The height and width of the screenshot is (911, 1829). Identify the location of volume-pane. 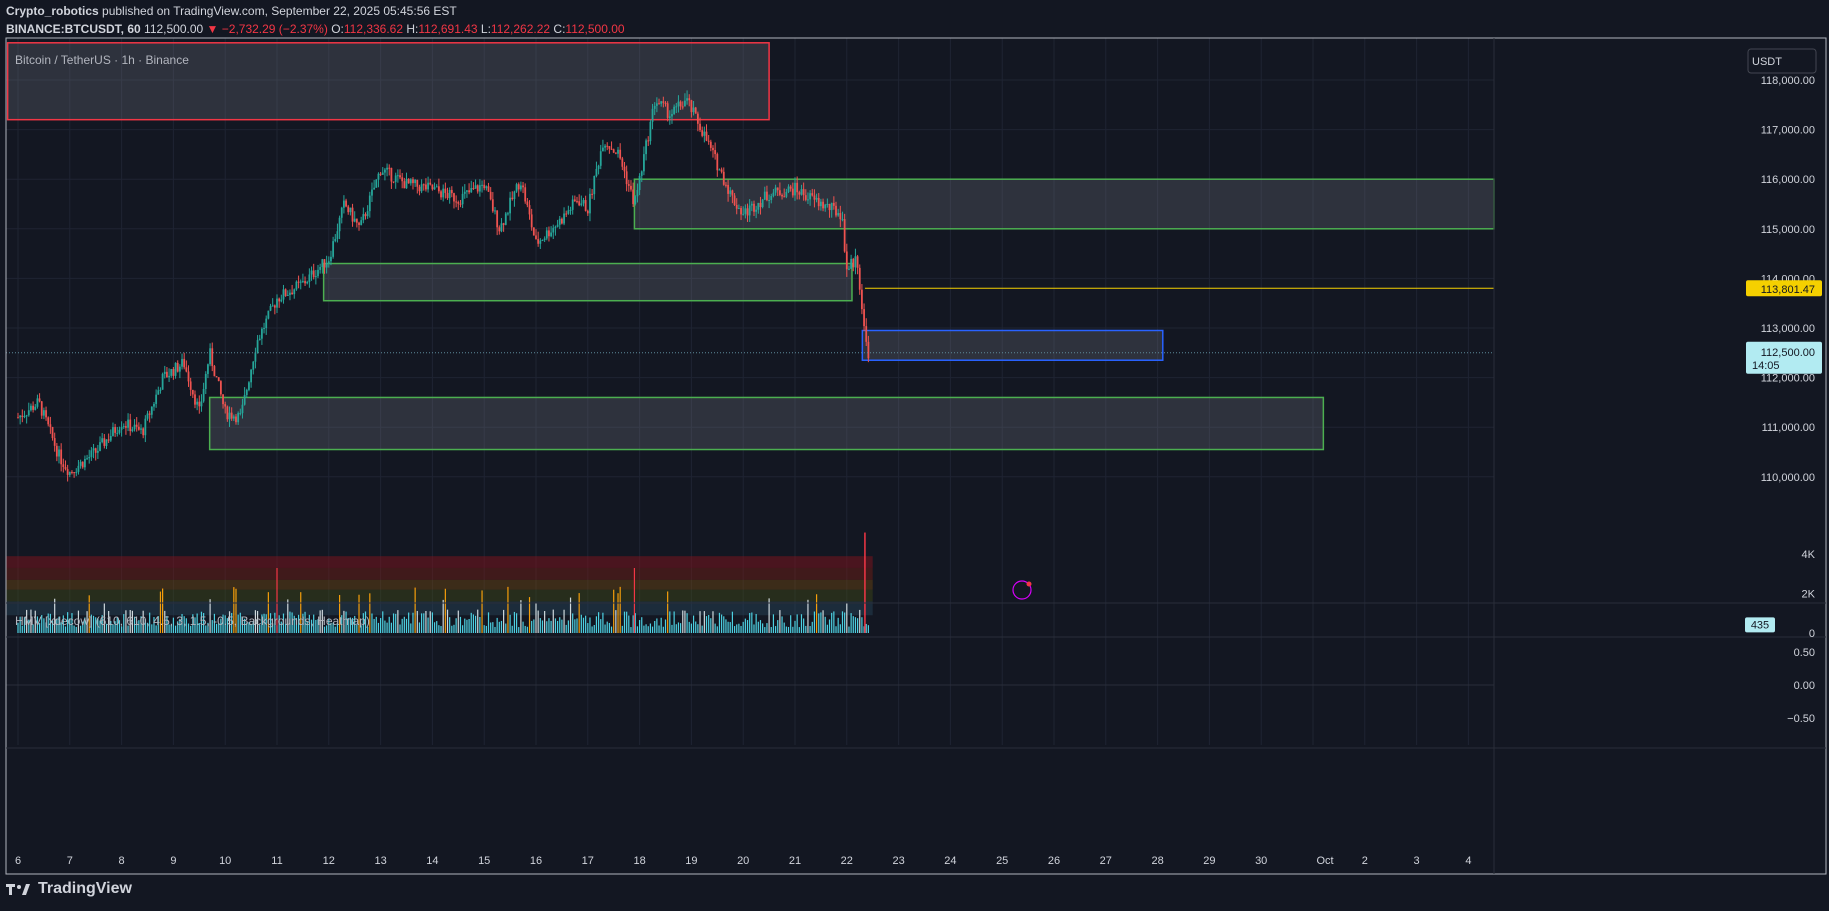
(750, 609).